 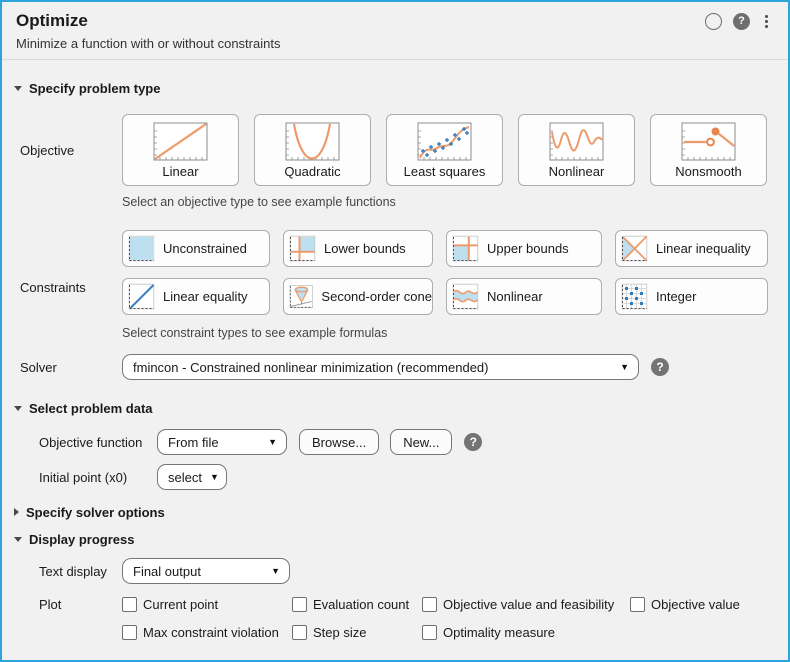 I want to click on kebab-menu-icon, so click(x=766, y=21).